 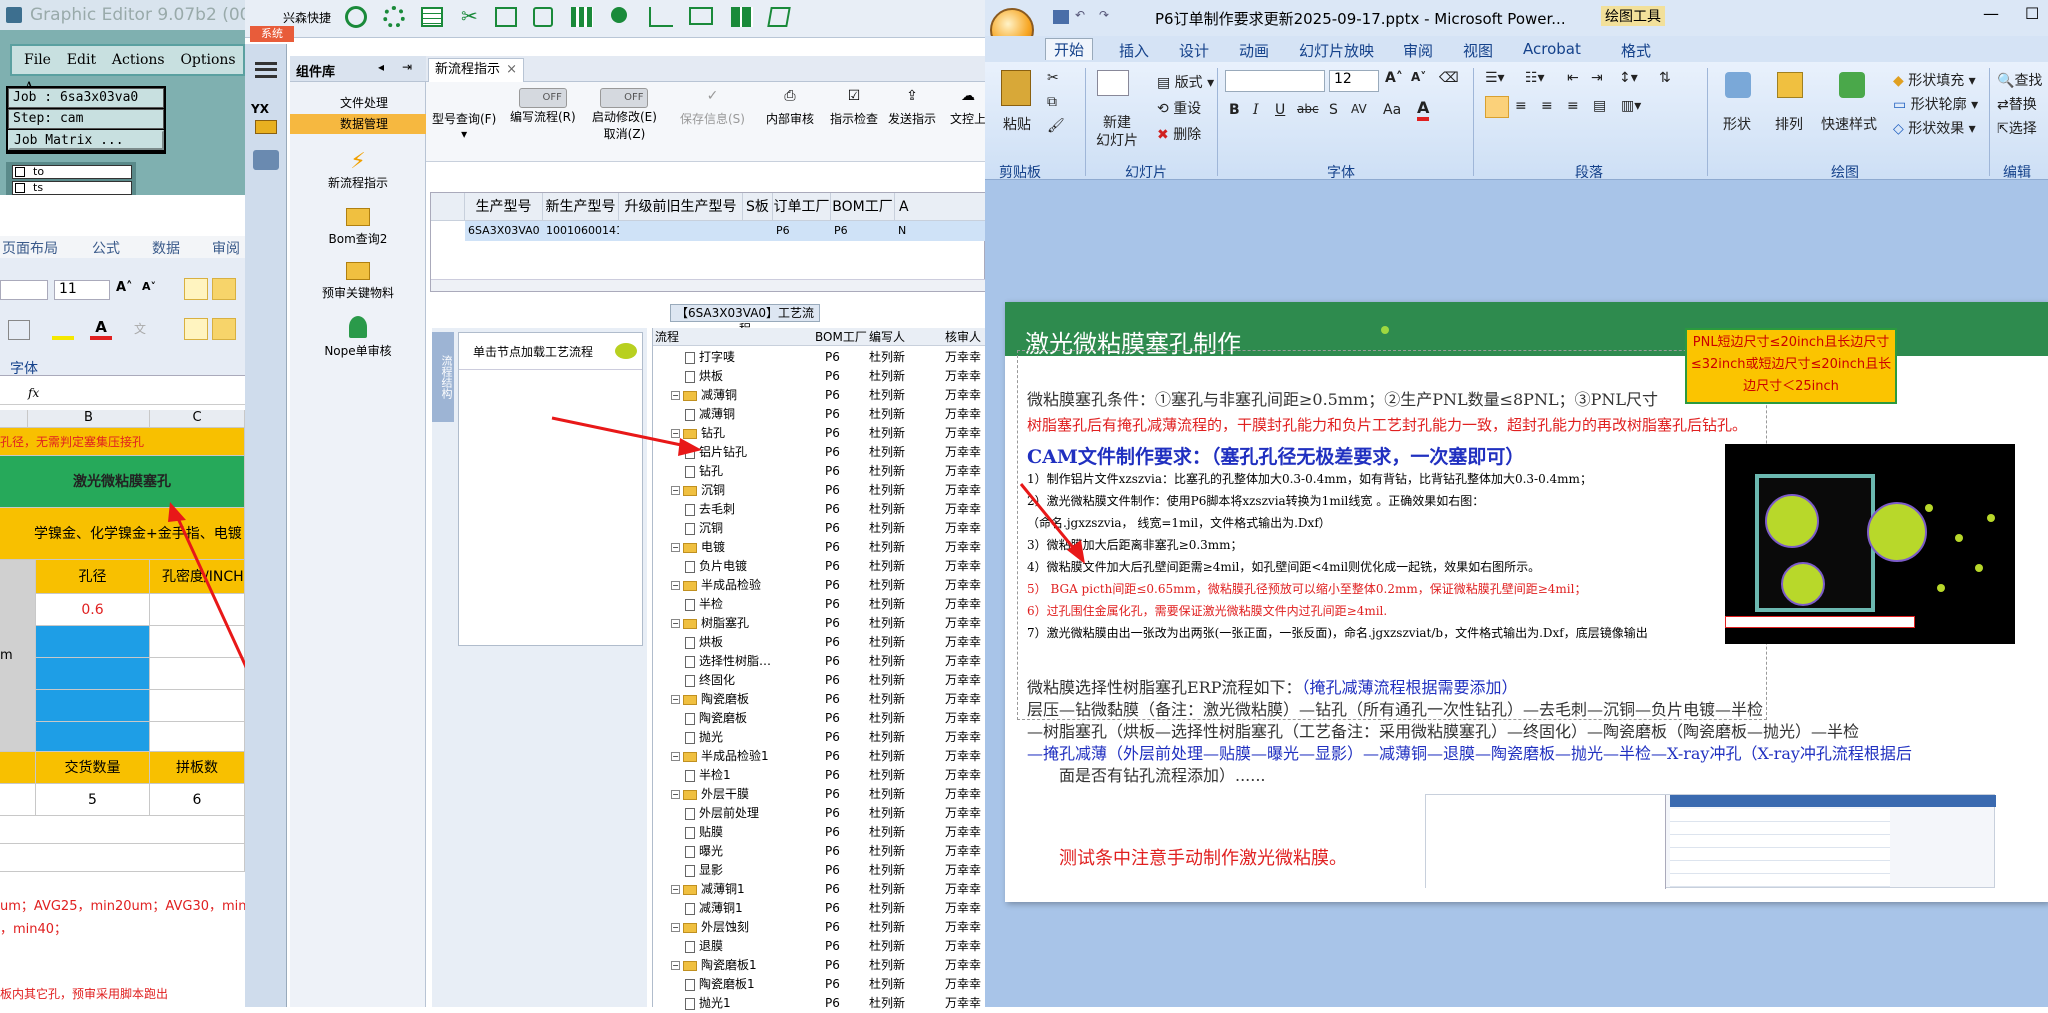 What do you see at coordinates (101, 329) in the screenshot?
I see `font-color-icon: A` at bounding box center [101, 329].